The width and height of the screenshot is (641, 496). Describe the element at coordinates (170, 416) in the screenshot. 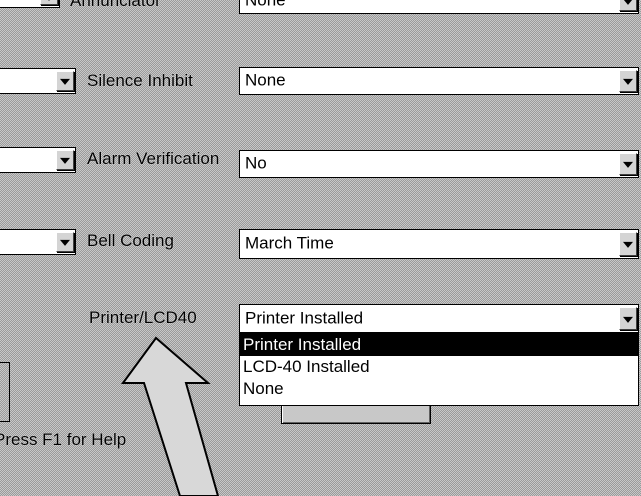

I see `callout-arrow-icon` at that location.